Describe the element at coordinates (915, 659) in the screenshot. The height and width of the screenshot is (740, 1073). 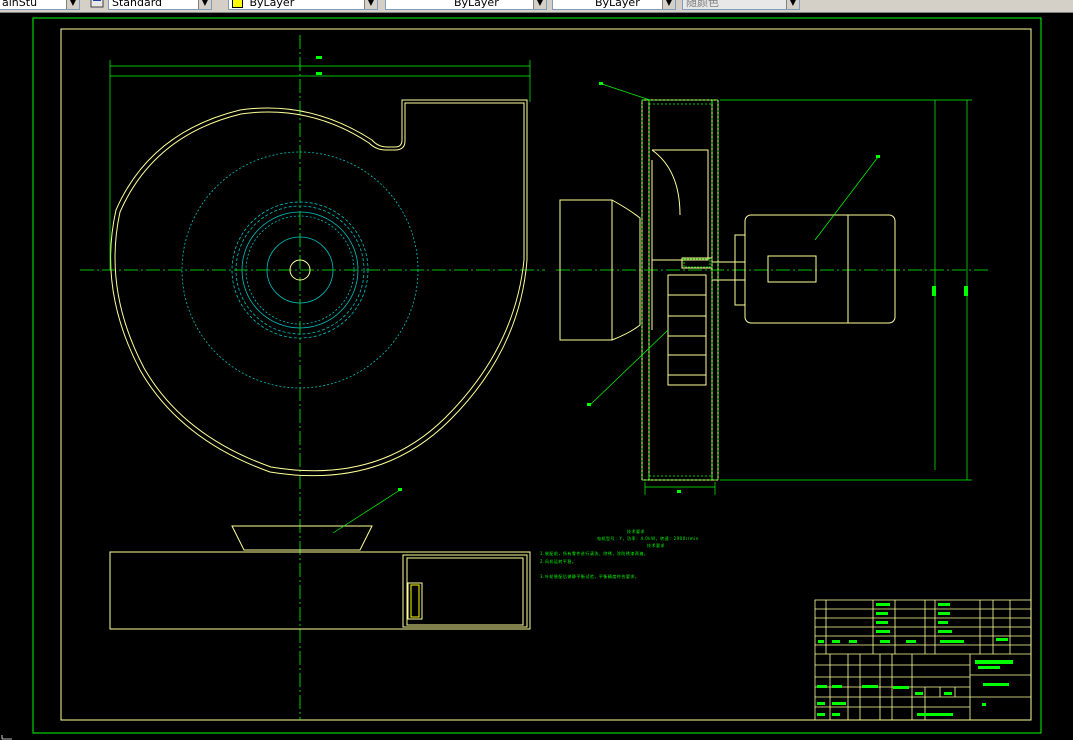
I see `title-block-text` at that location.